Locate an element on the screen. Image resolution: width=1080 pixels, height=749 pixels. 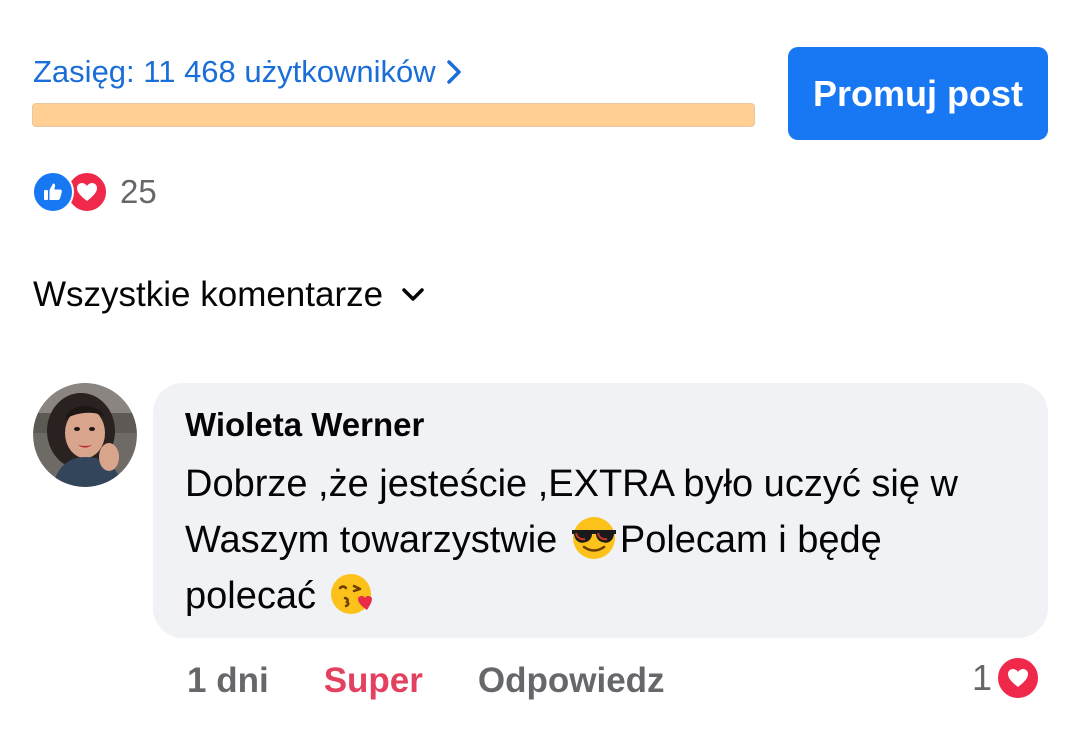
face-blowing-a-kiss-icon is located at coordinates (353, 592).